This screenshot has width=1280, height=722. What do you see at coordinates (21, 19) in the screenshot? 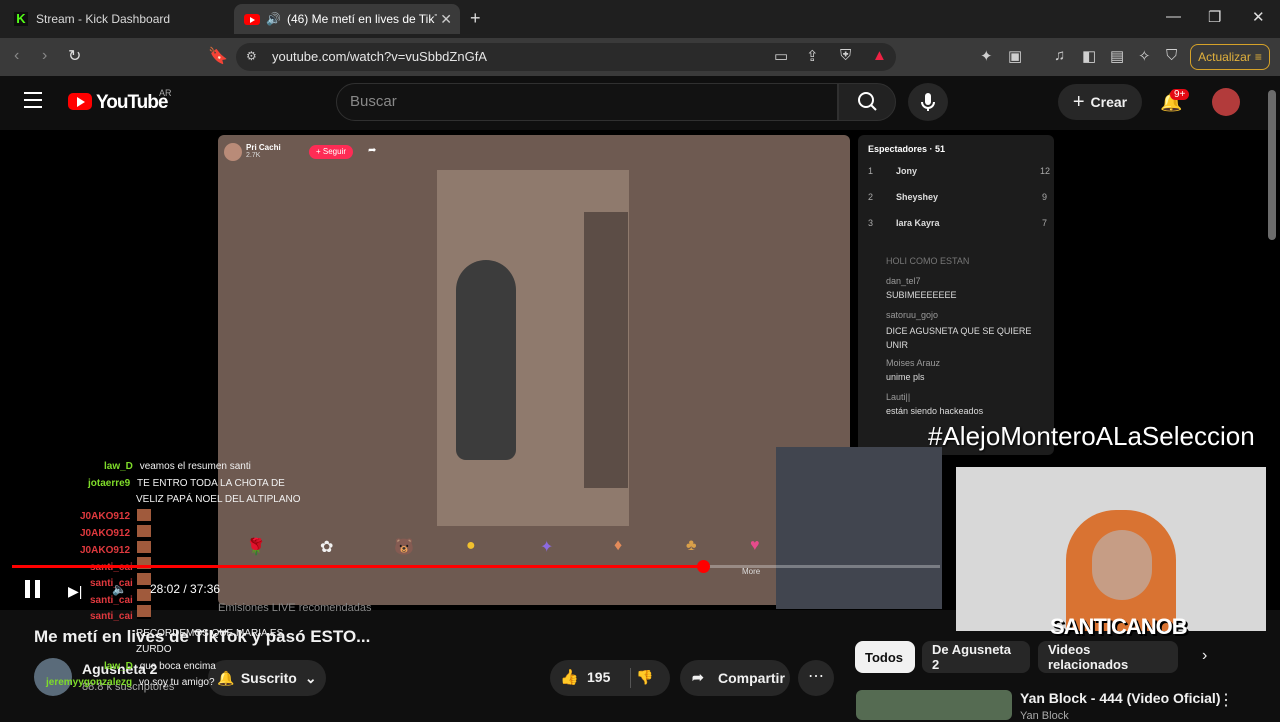
I see `kick-icon: K` at bounding box center [21, 19].